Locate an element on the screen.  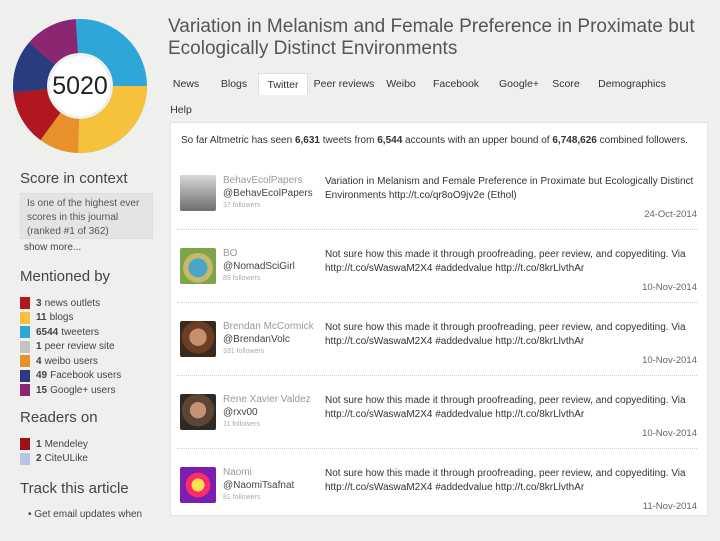
tweet-date: 11-Nov-2014 is located at coordinates (670, 506).